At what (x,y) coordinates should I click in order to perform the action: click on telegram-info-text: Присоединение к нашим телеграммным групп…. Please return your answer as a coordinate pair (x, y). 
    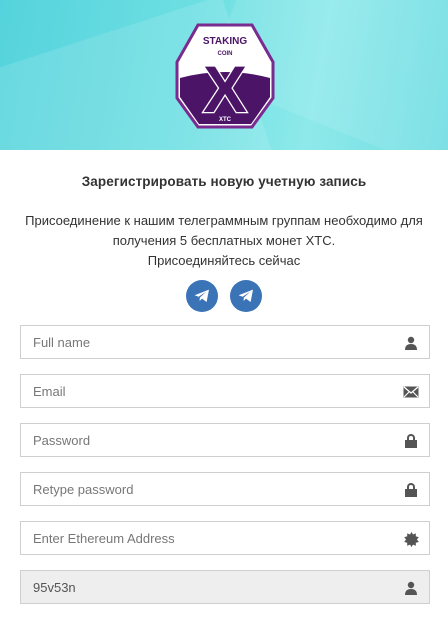
    Looking at the image, I should click on (224, 241).